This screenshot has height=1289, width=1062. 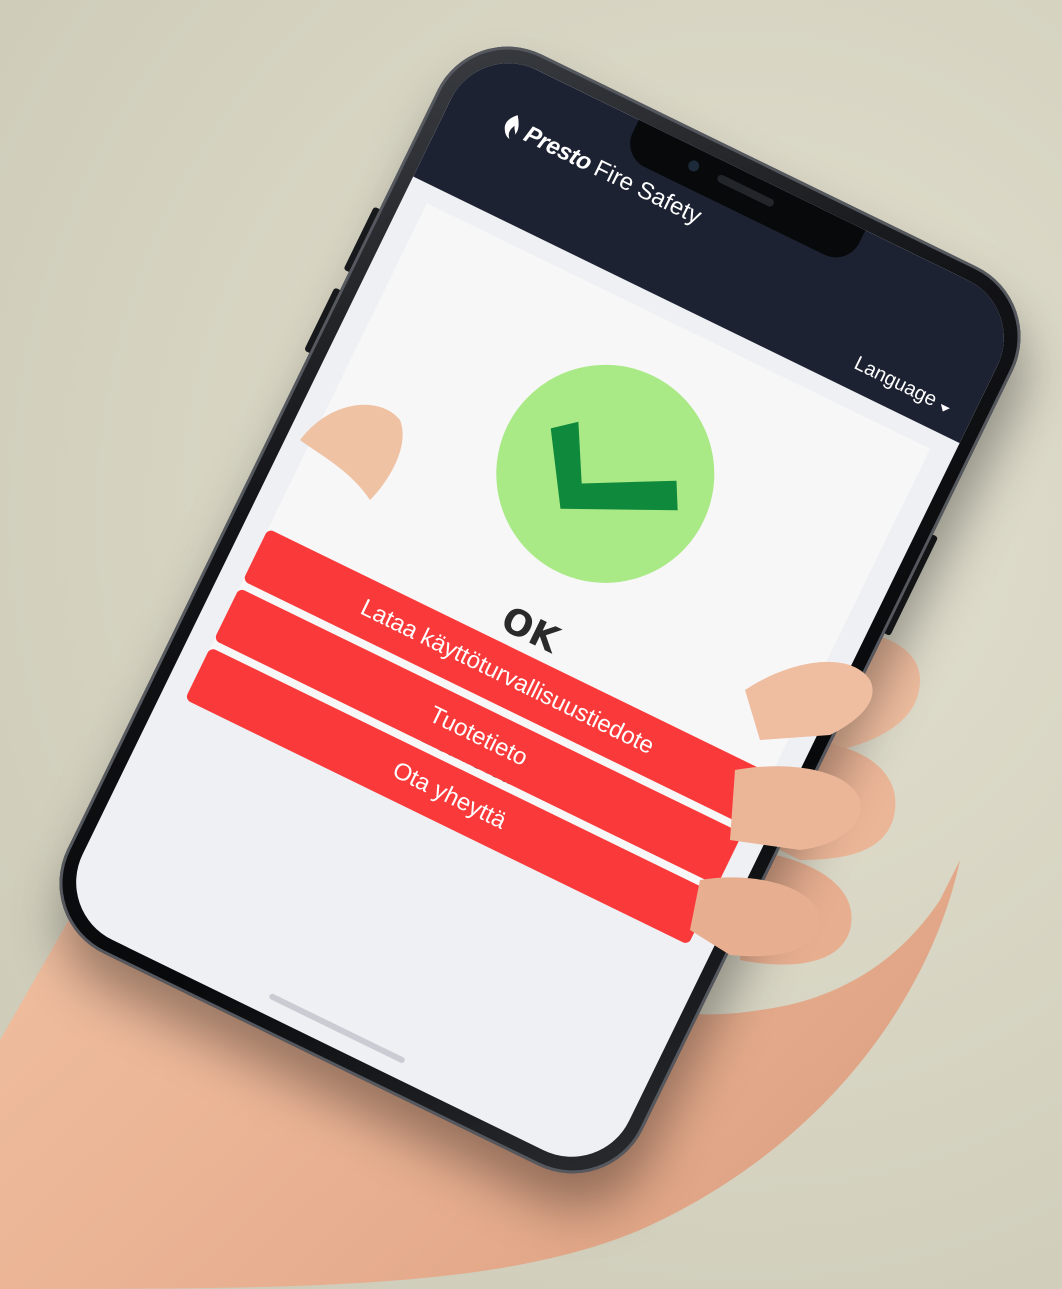 What do you see at coordinates (895, 382) in the screenshot?
I see `language-label: Language` at bounding box center [895, 382].